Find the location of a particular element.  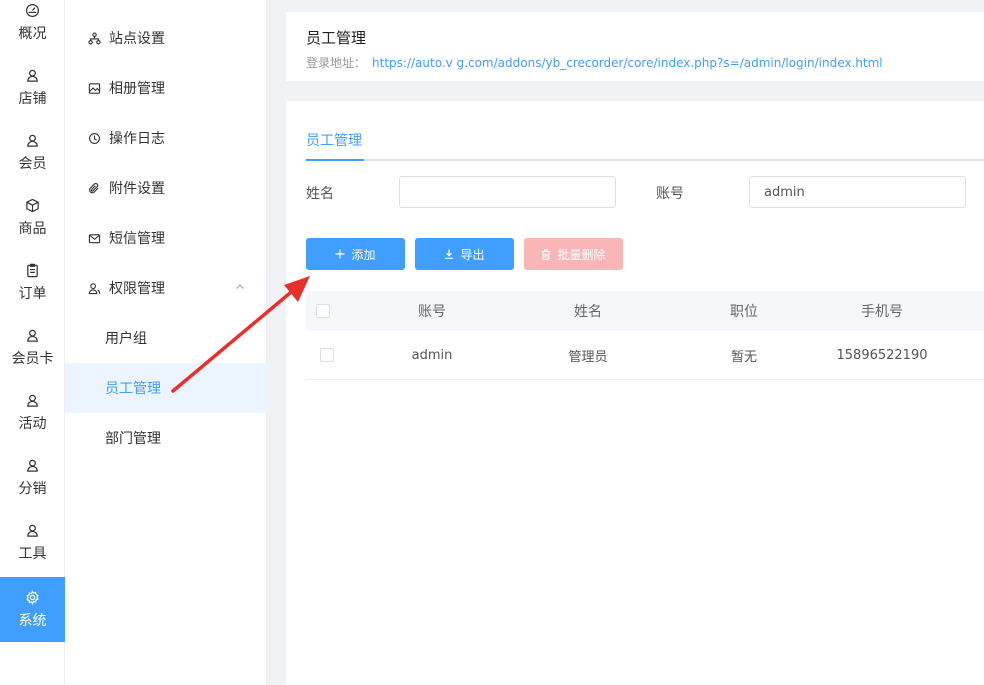

menu-item-label: 短信管理 is located at coordinates (137, 239).